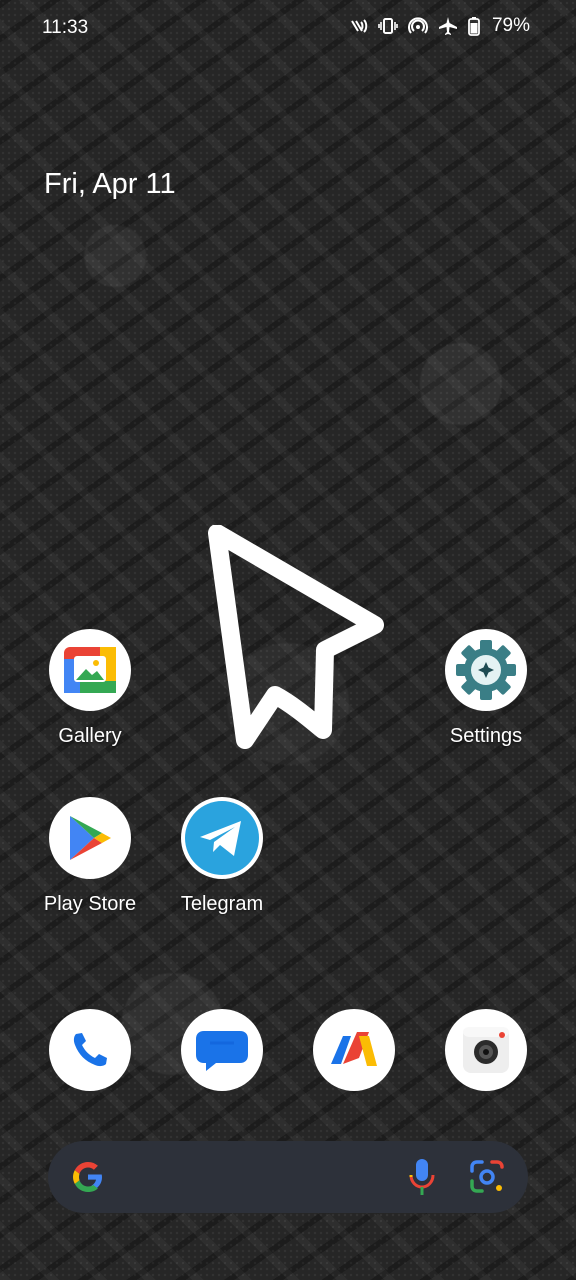  What do you see at coordinates (418, 26) in the screenshot?
I see `hotspot-icon` at bounding box center [418, 26].